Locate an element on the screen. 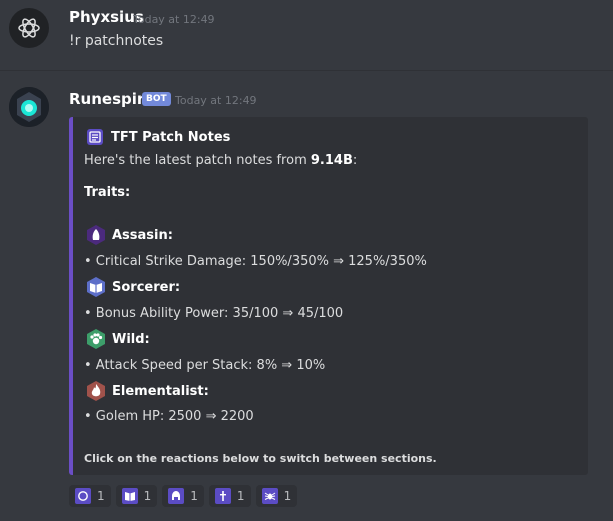 This screenshot has height=521, width=613. reaction-circle: 1 is located at coordinates (90, 496).